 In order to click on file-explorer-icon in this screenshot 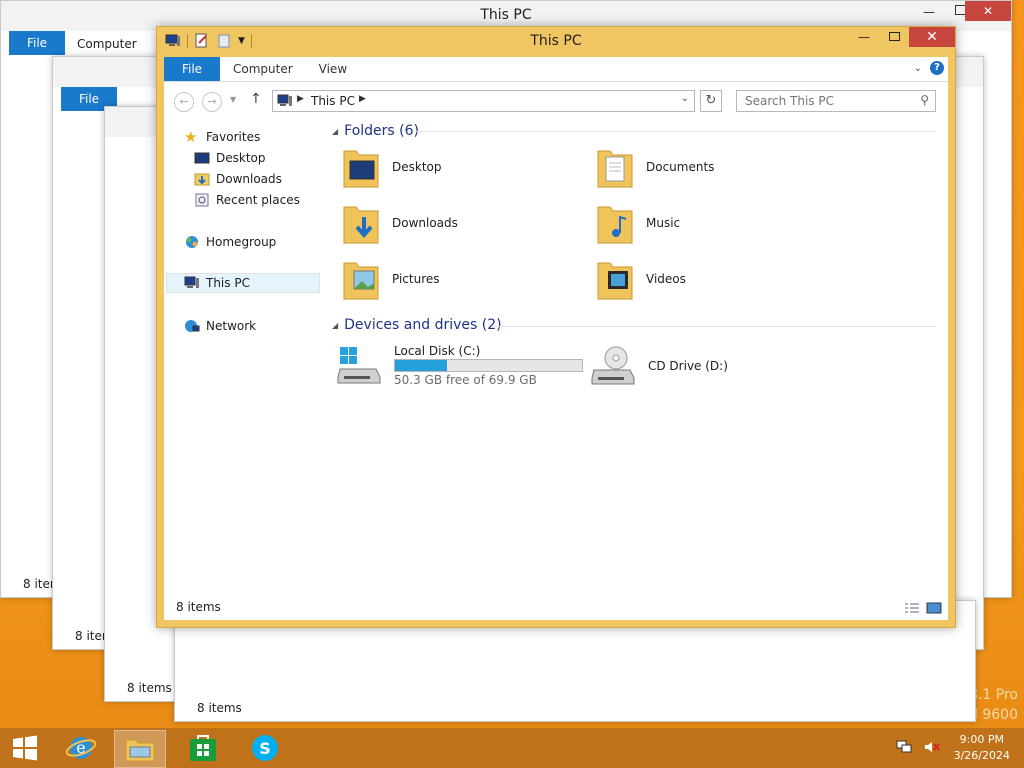, I will do `click(140, 750)`.